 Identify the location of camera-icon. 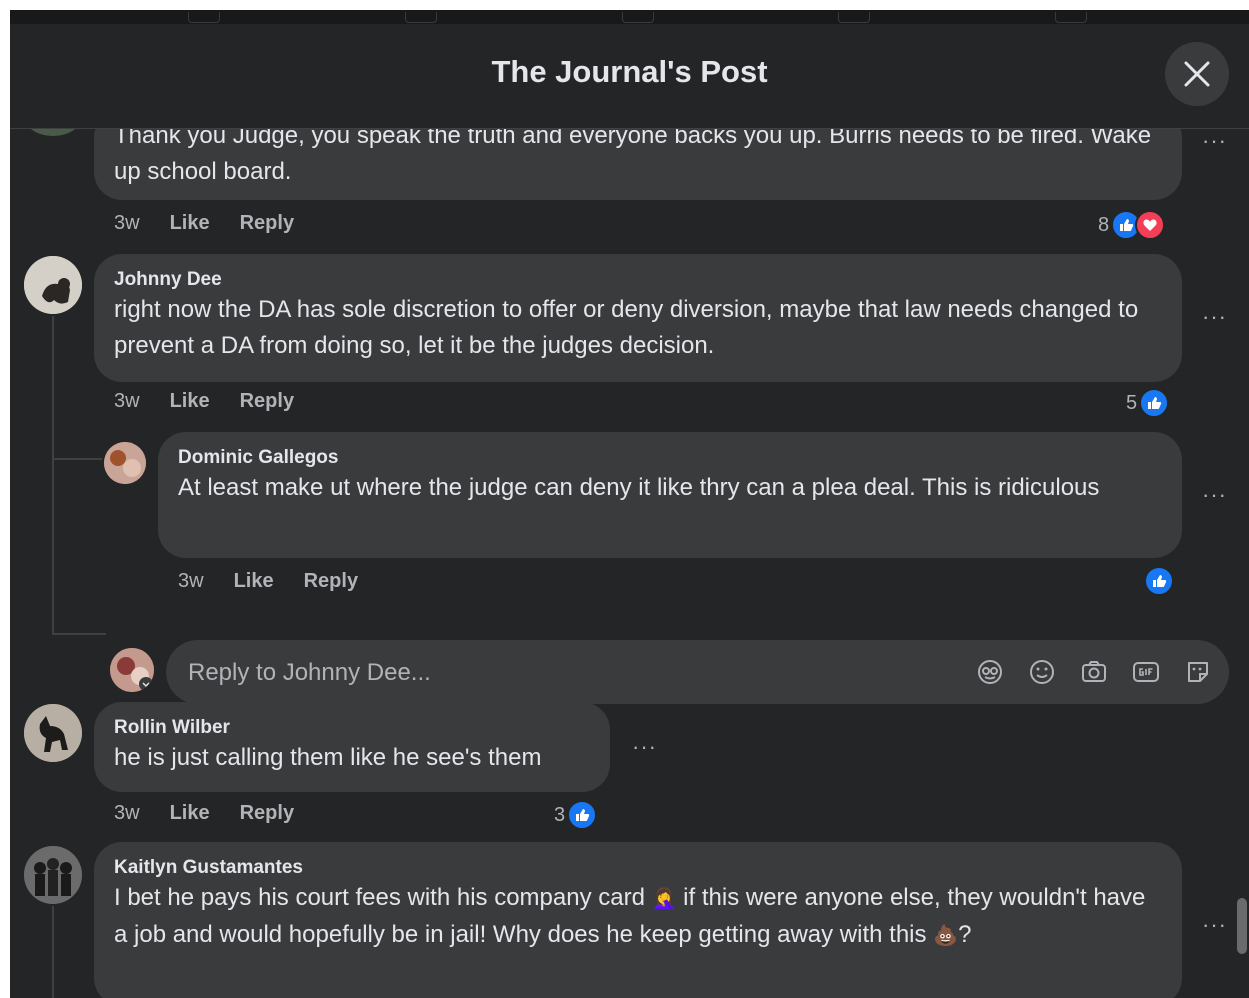
(1094, 672).